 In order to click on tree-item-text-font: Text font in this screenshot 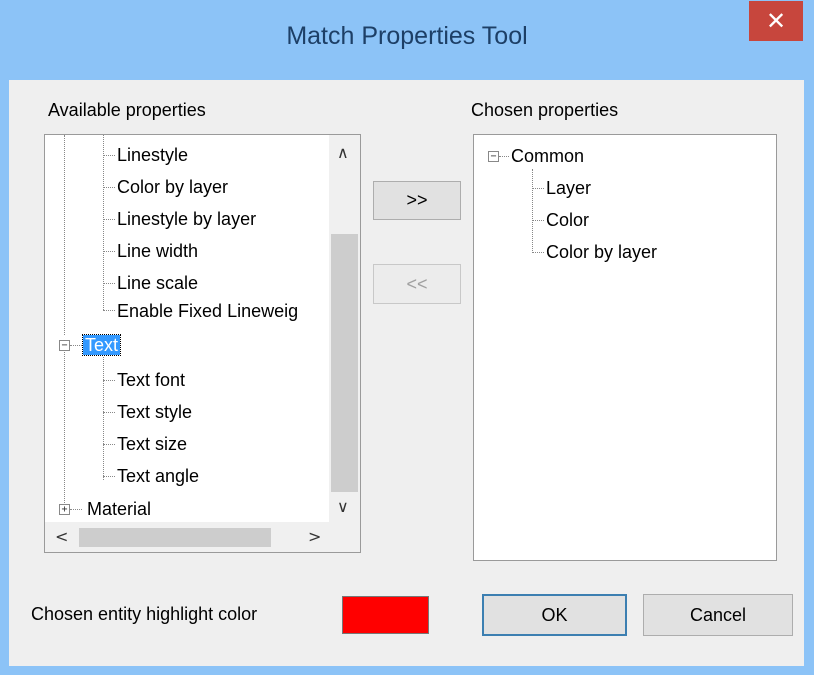, I will do `click(151, 380)`.